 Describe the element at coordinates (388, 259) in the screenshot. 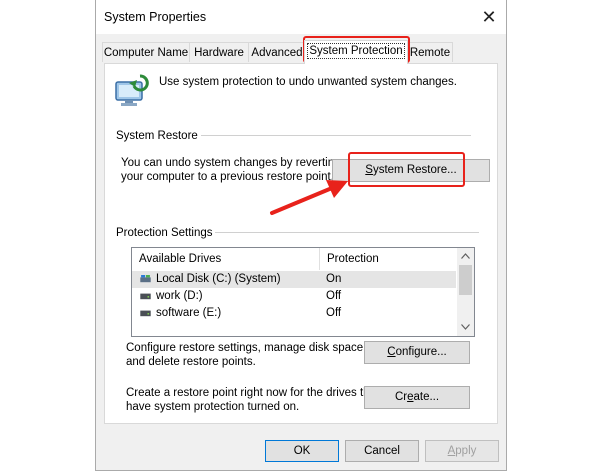

I see `column-header-protection: Protection` at that location.